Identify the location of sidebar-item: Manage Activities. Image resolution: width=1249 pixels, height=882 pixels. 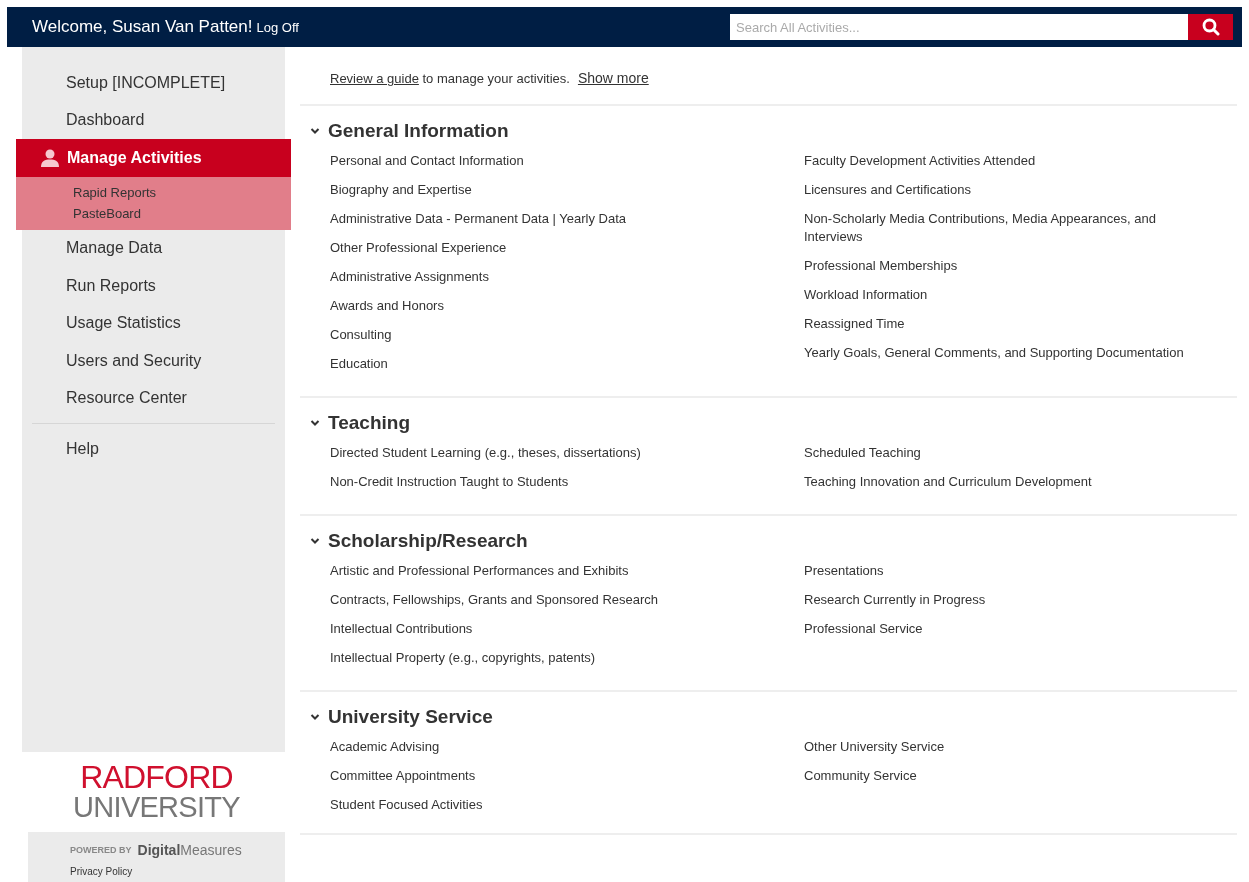
(153, 158).